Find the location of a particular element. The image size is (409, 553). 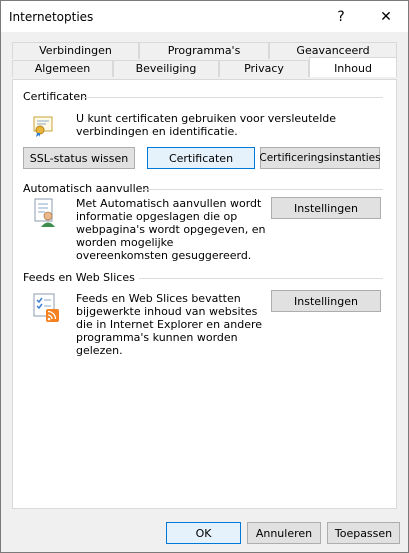

window-title: Internetopties is located at coordinates (51, 17).